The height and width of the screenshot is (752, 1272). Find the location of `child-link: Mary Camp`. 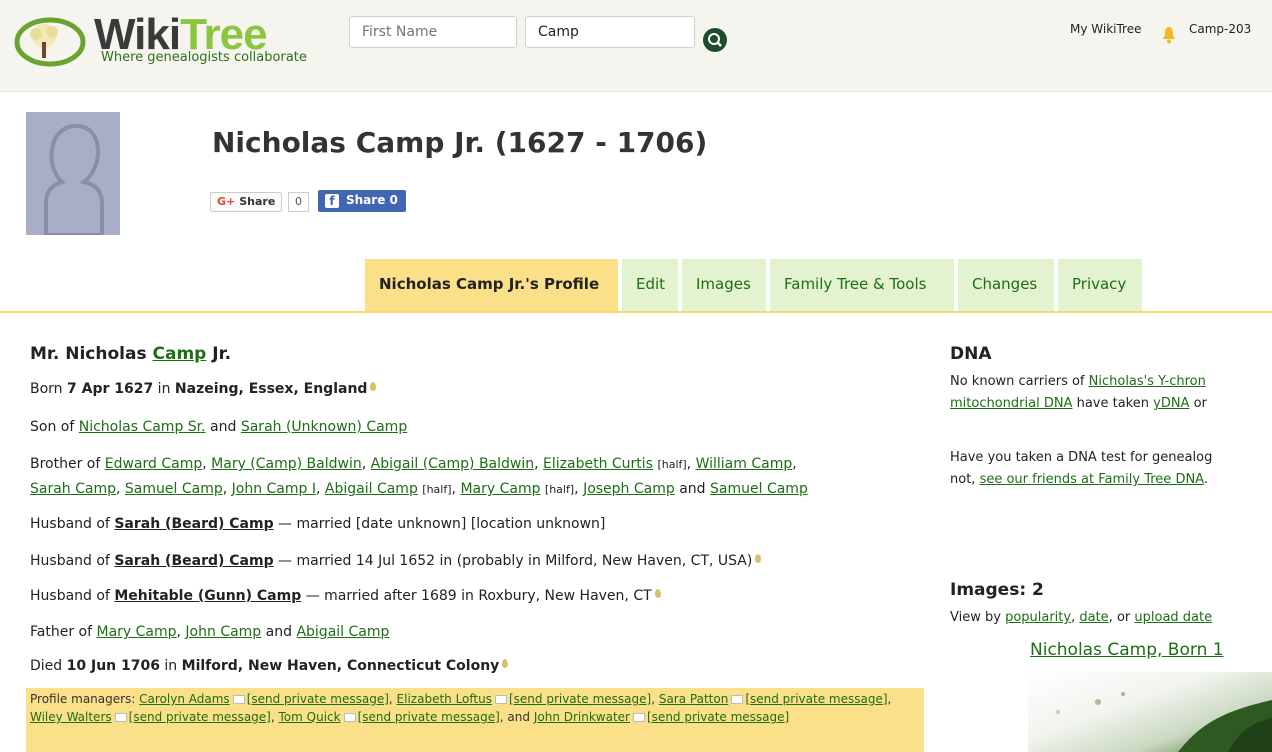

child-link: Mary Camp is located at coordinates (136, 632).